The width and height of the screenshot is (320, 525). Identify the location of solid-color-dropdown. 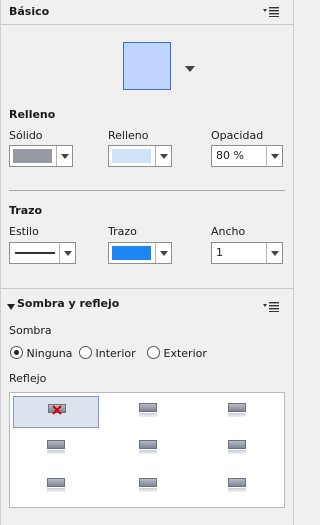
(41, 156).